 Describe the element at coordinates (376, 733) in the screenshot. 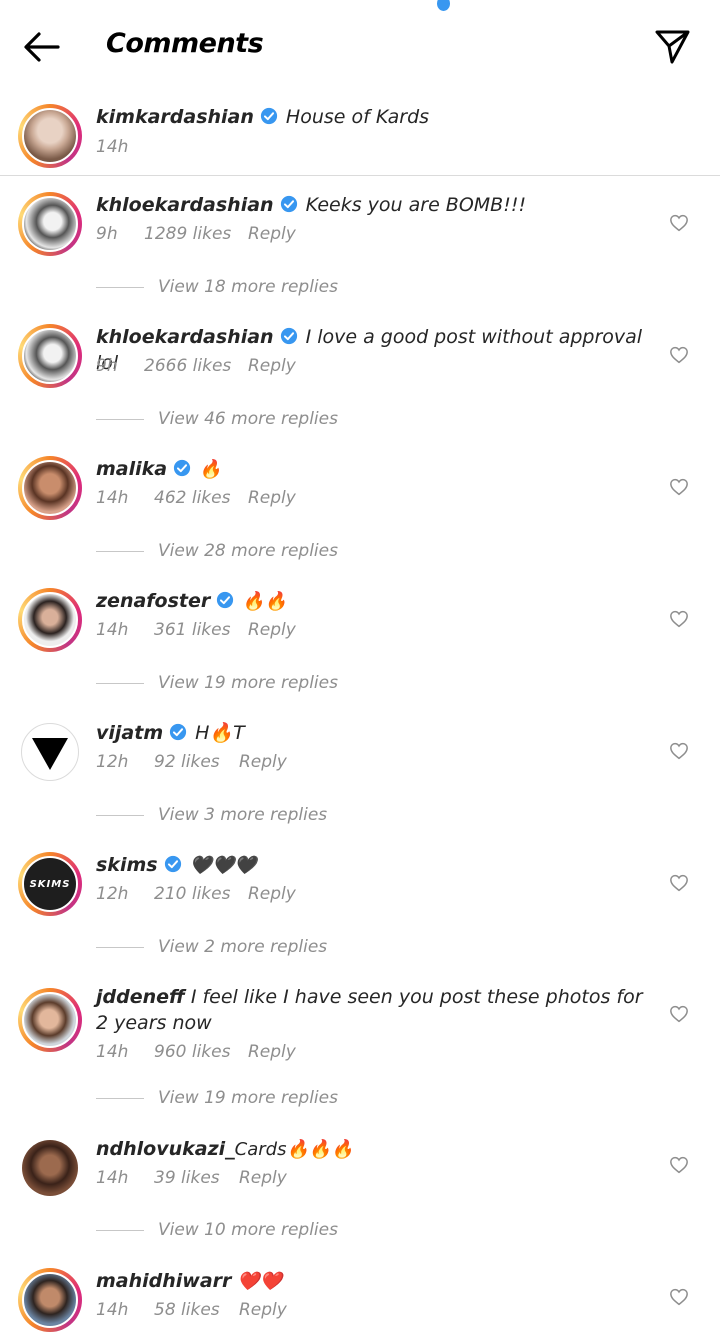

I see `comment-text: vijatm H🔥T` at that location.